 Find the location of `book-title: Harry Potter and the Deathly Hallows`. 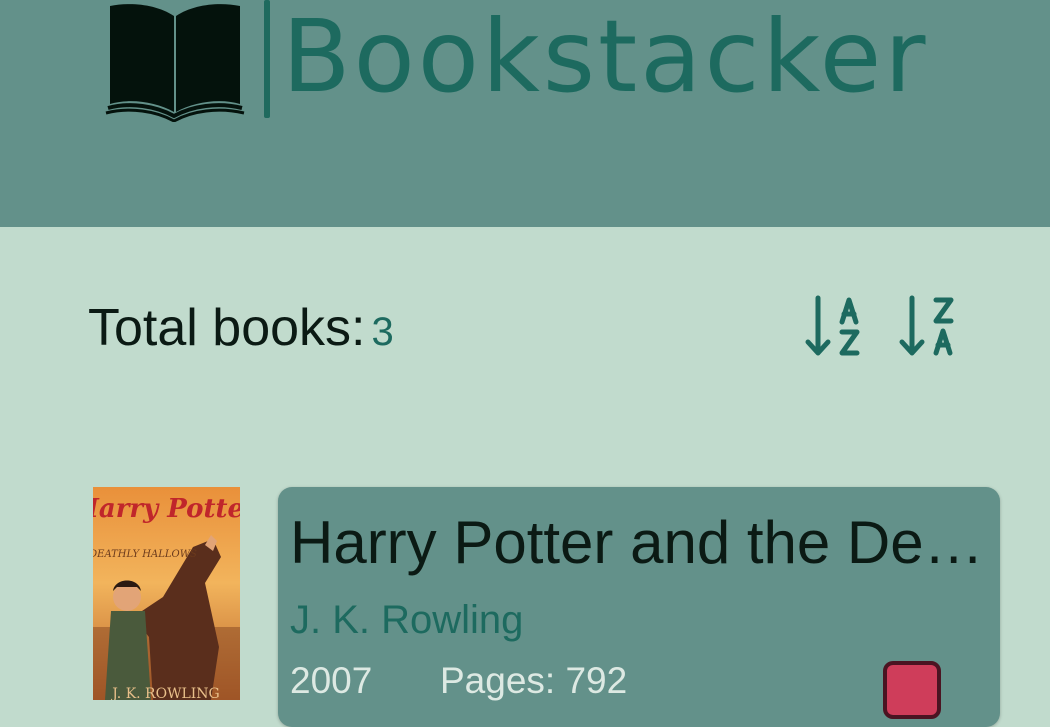

book-title: Harry Potter and the Deathly Hallows is located at coordinates (640, 542).